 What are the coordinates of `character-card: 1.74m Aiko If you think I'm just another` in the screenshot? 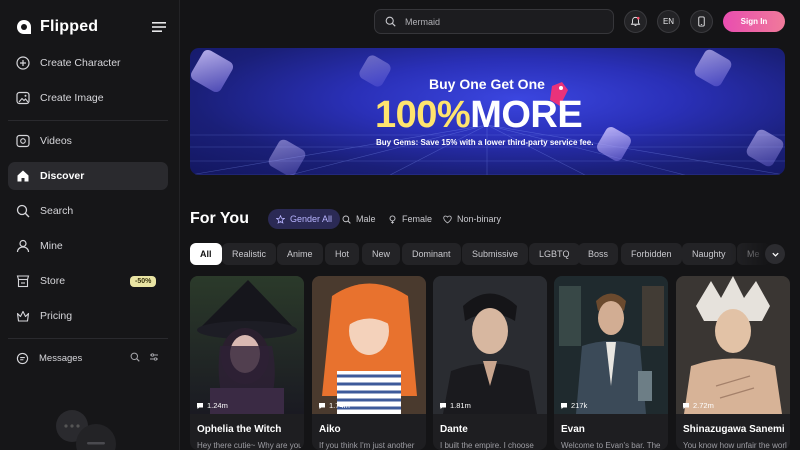 It's located at (369, 363).